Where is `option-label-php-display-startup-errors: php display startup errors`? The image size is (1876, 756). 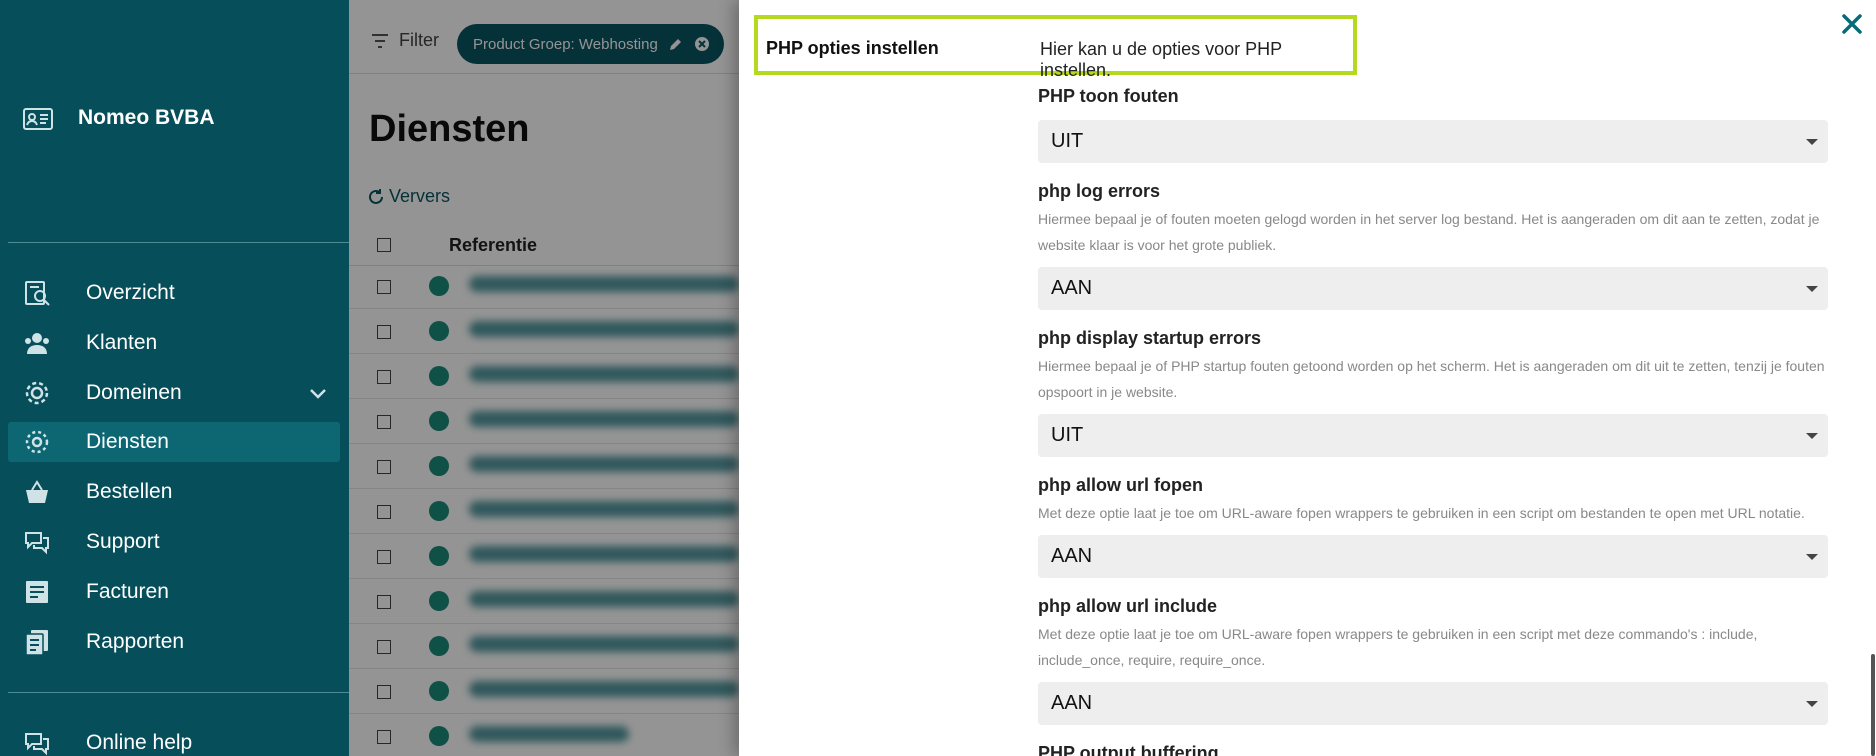 option-label-php-display-startup-errors: php display startup errors is located at coordinates (1150, 338).